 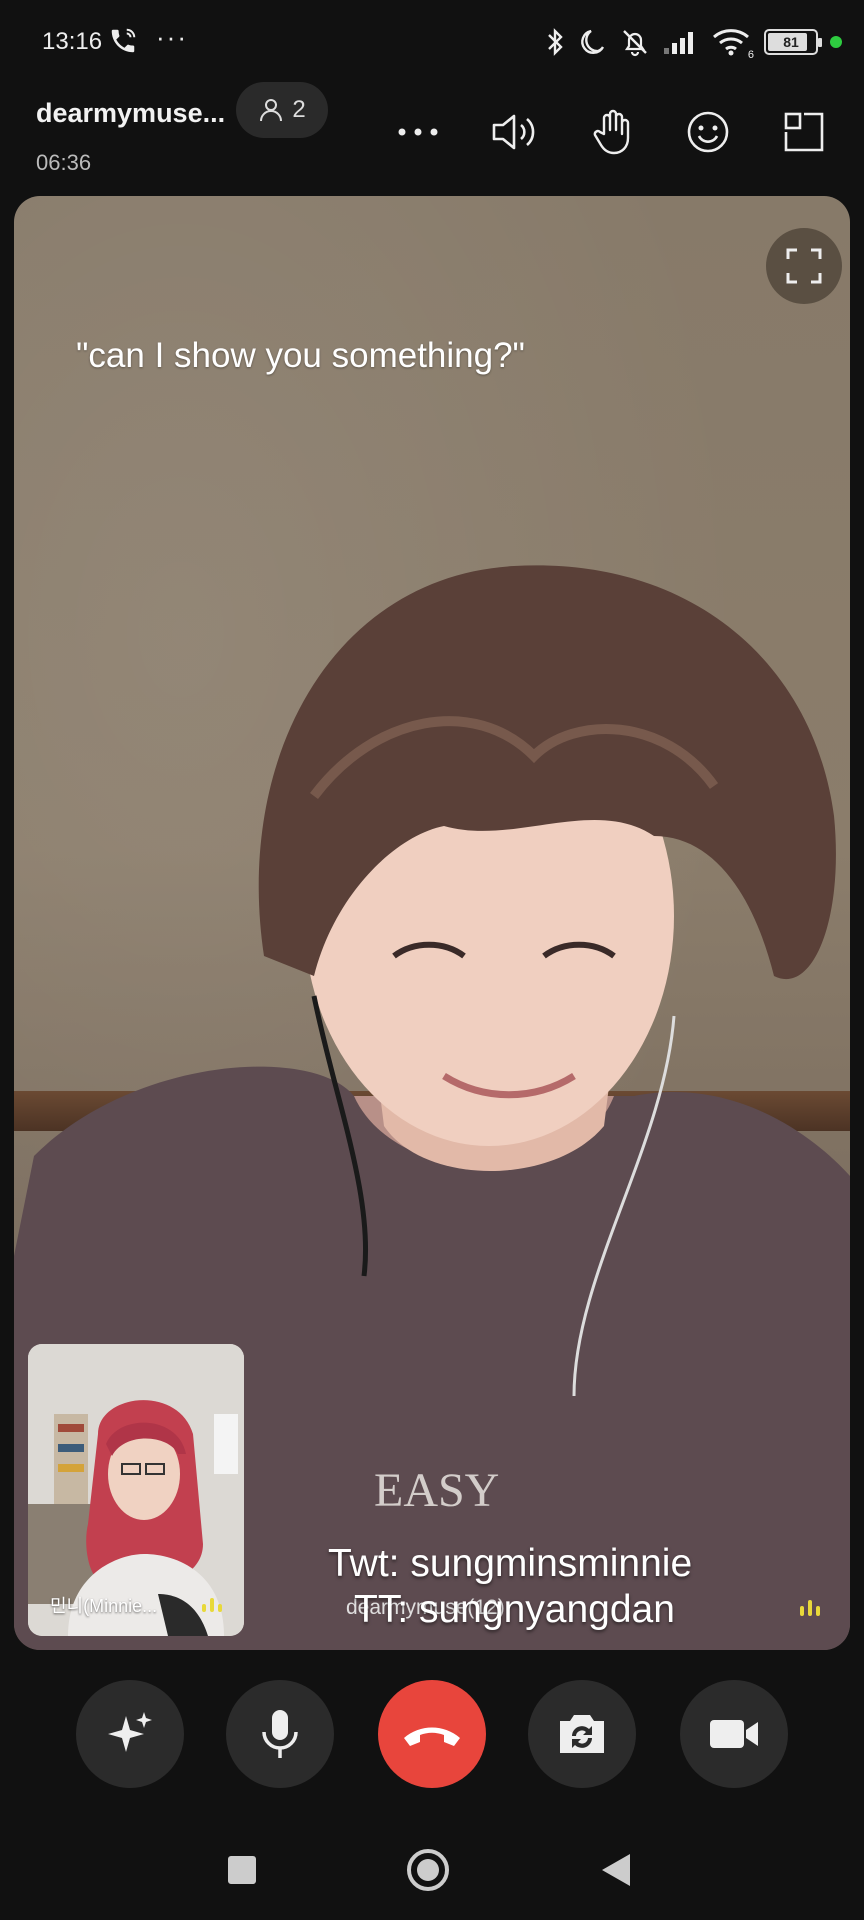 I want to click on video-caption: "can I show you something?", so click(x=300, y=355).